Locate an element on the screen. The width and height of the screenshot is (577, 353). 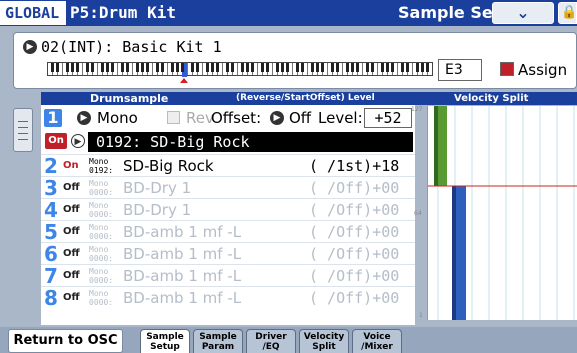
return-to-osc-button: Return to OSC is located at coordinates (65, 341).